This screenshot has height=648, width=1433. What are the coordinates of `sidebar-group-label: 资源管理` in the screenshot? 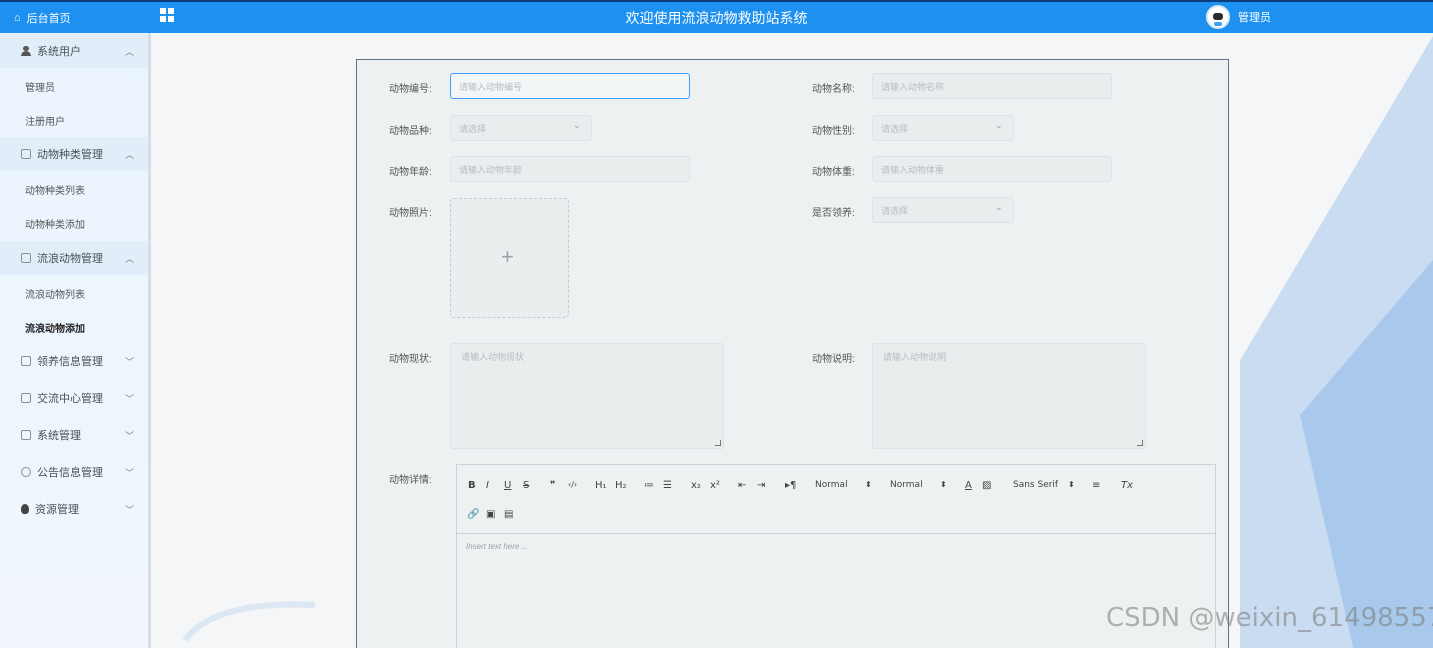 It's located at (57, 510).